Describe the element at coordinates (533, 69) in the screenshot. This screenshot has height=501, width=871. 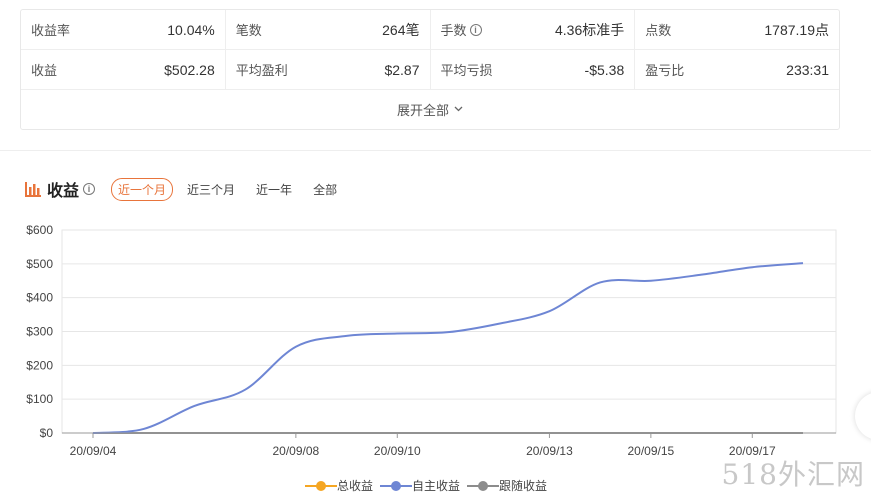
I see `stat-cell: 平均亏损 -$5.38` at that location.